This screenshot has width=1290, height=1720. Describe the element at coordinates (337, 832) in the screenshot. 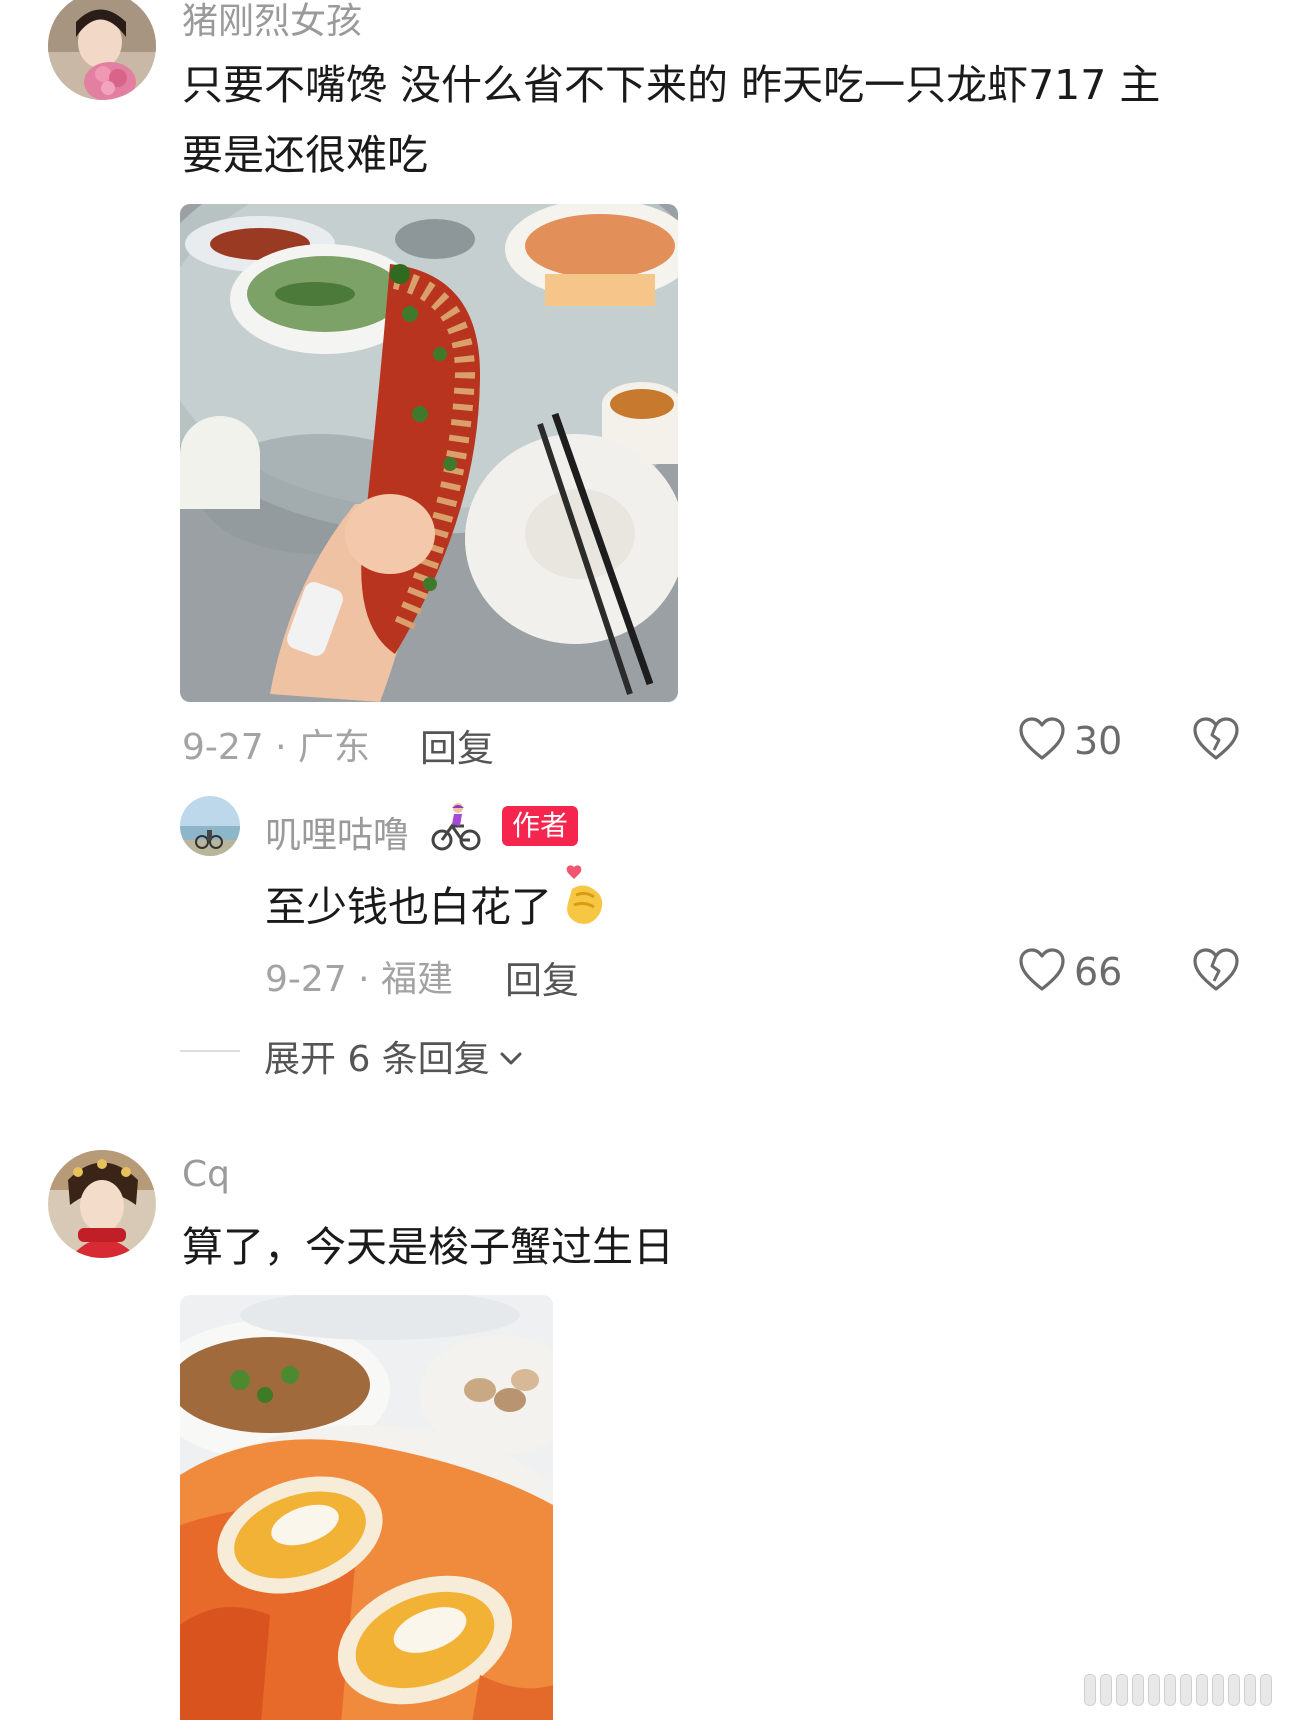

I see `reply-username: 叽哩咕噜` at that location.